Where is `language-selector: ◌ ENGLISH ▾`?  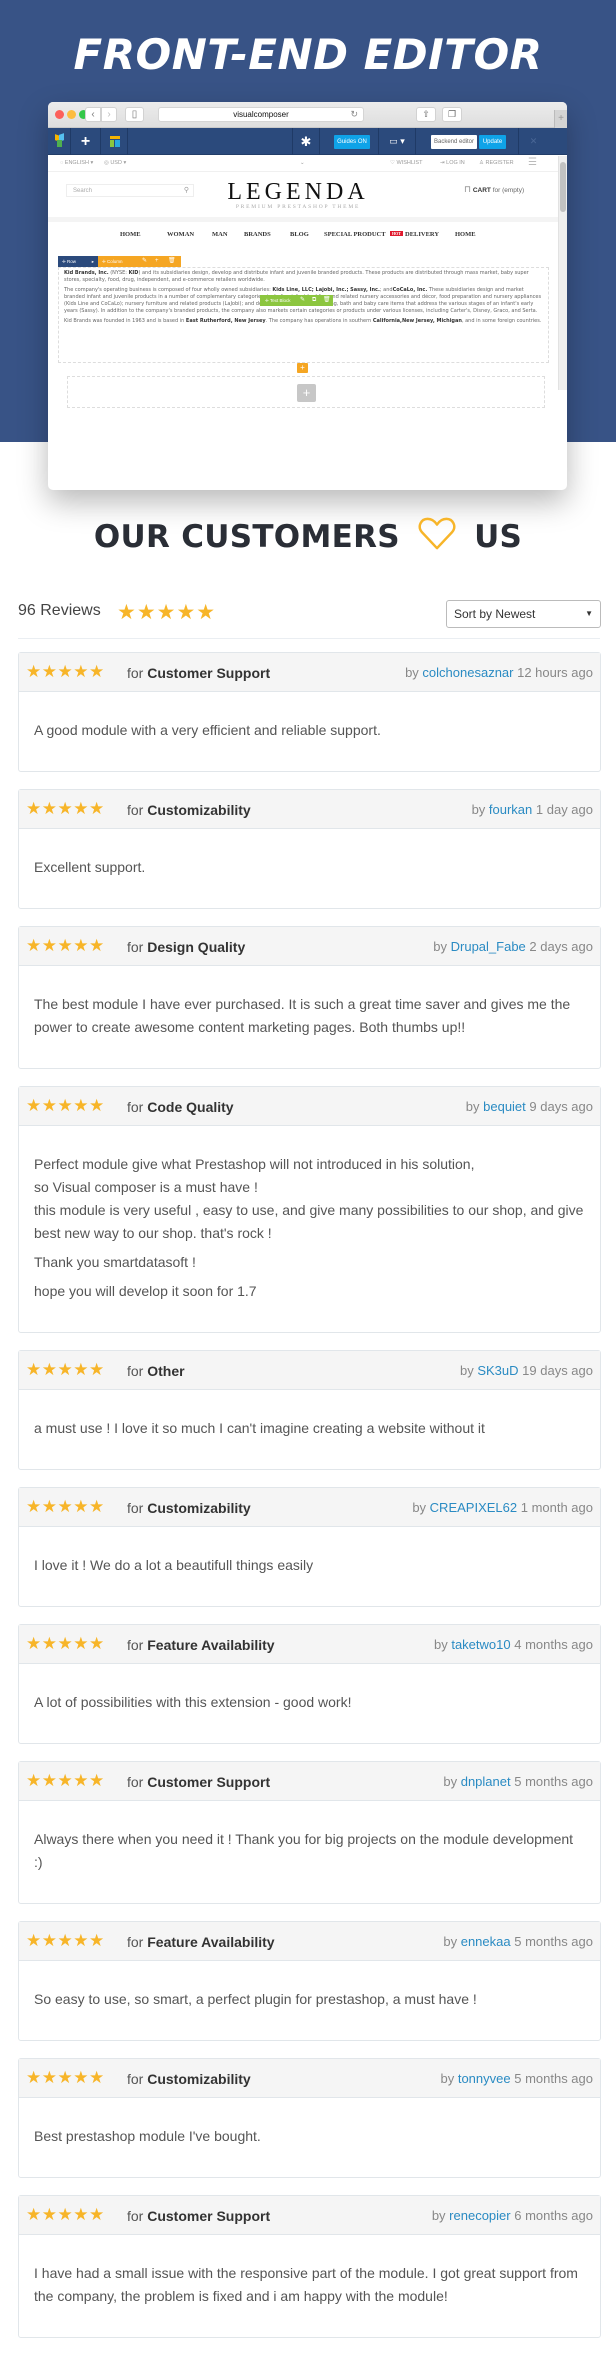
language-selector: ◌ ENGLISH ▾ is located at coordinates (76, 163).